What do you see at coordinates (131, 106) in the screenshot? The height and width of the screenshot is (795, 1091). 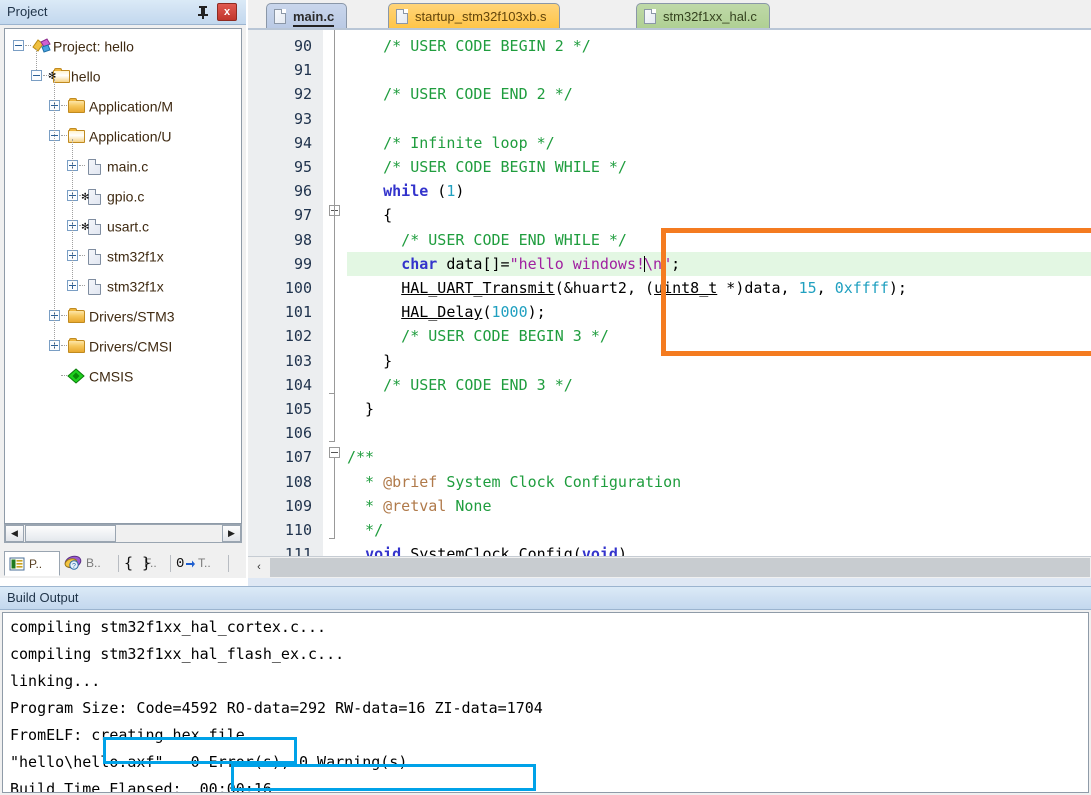 I see `tree-item-label: Application/M` at bounding box center [131, 106].